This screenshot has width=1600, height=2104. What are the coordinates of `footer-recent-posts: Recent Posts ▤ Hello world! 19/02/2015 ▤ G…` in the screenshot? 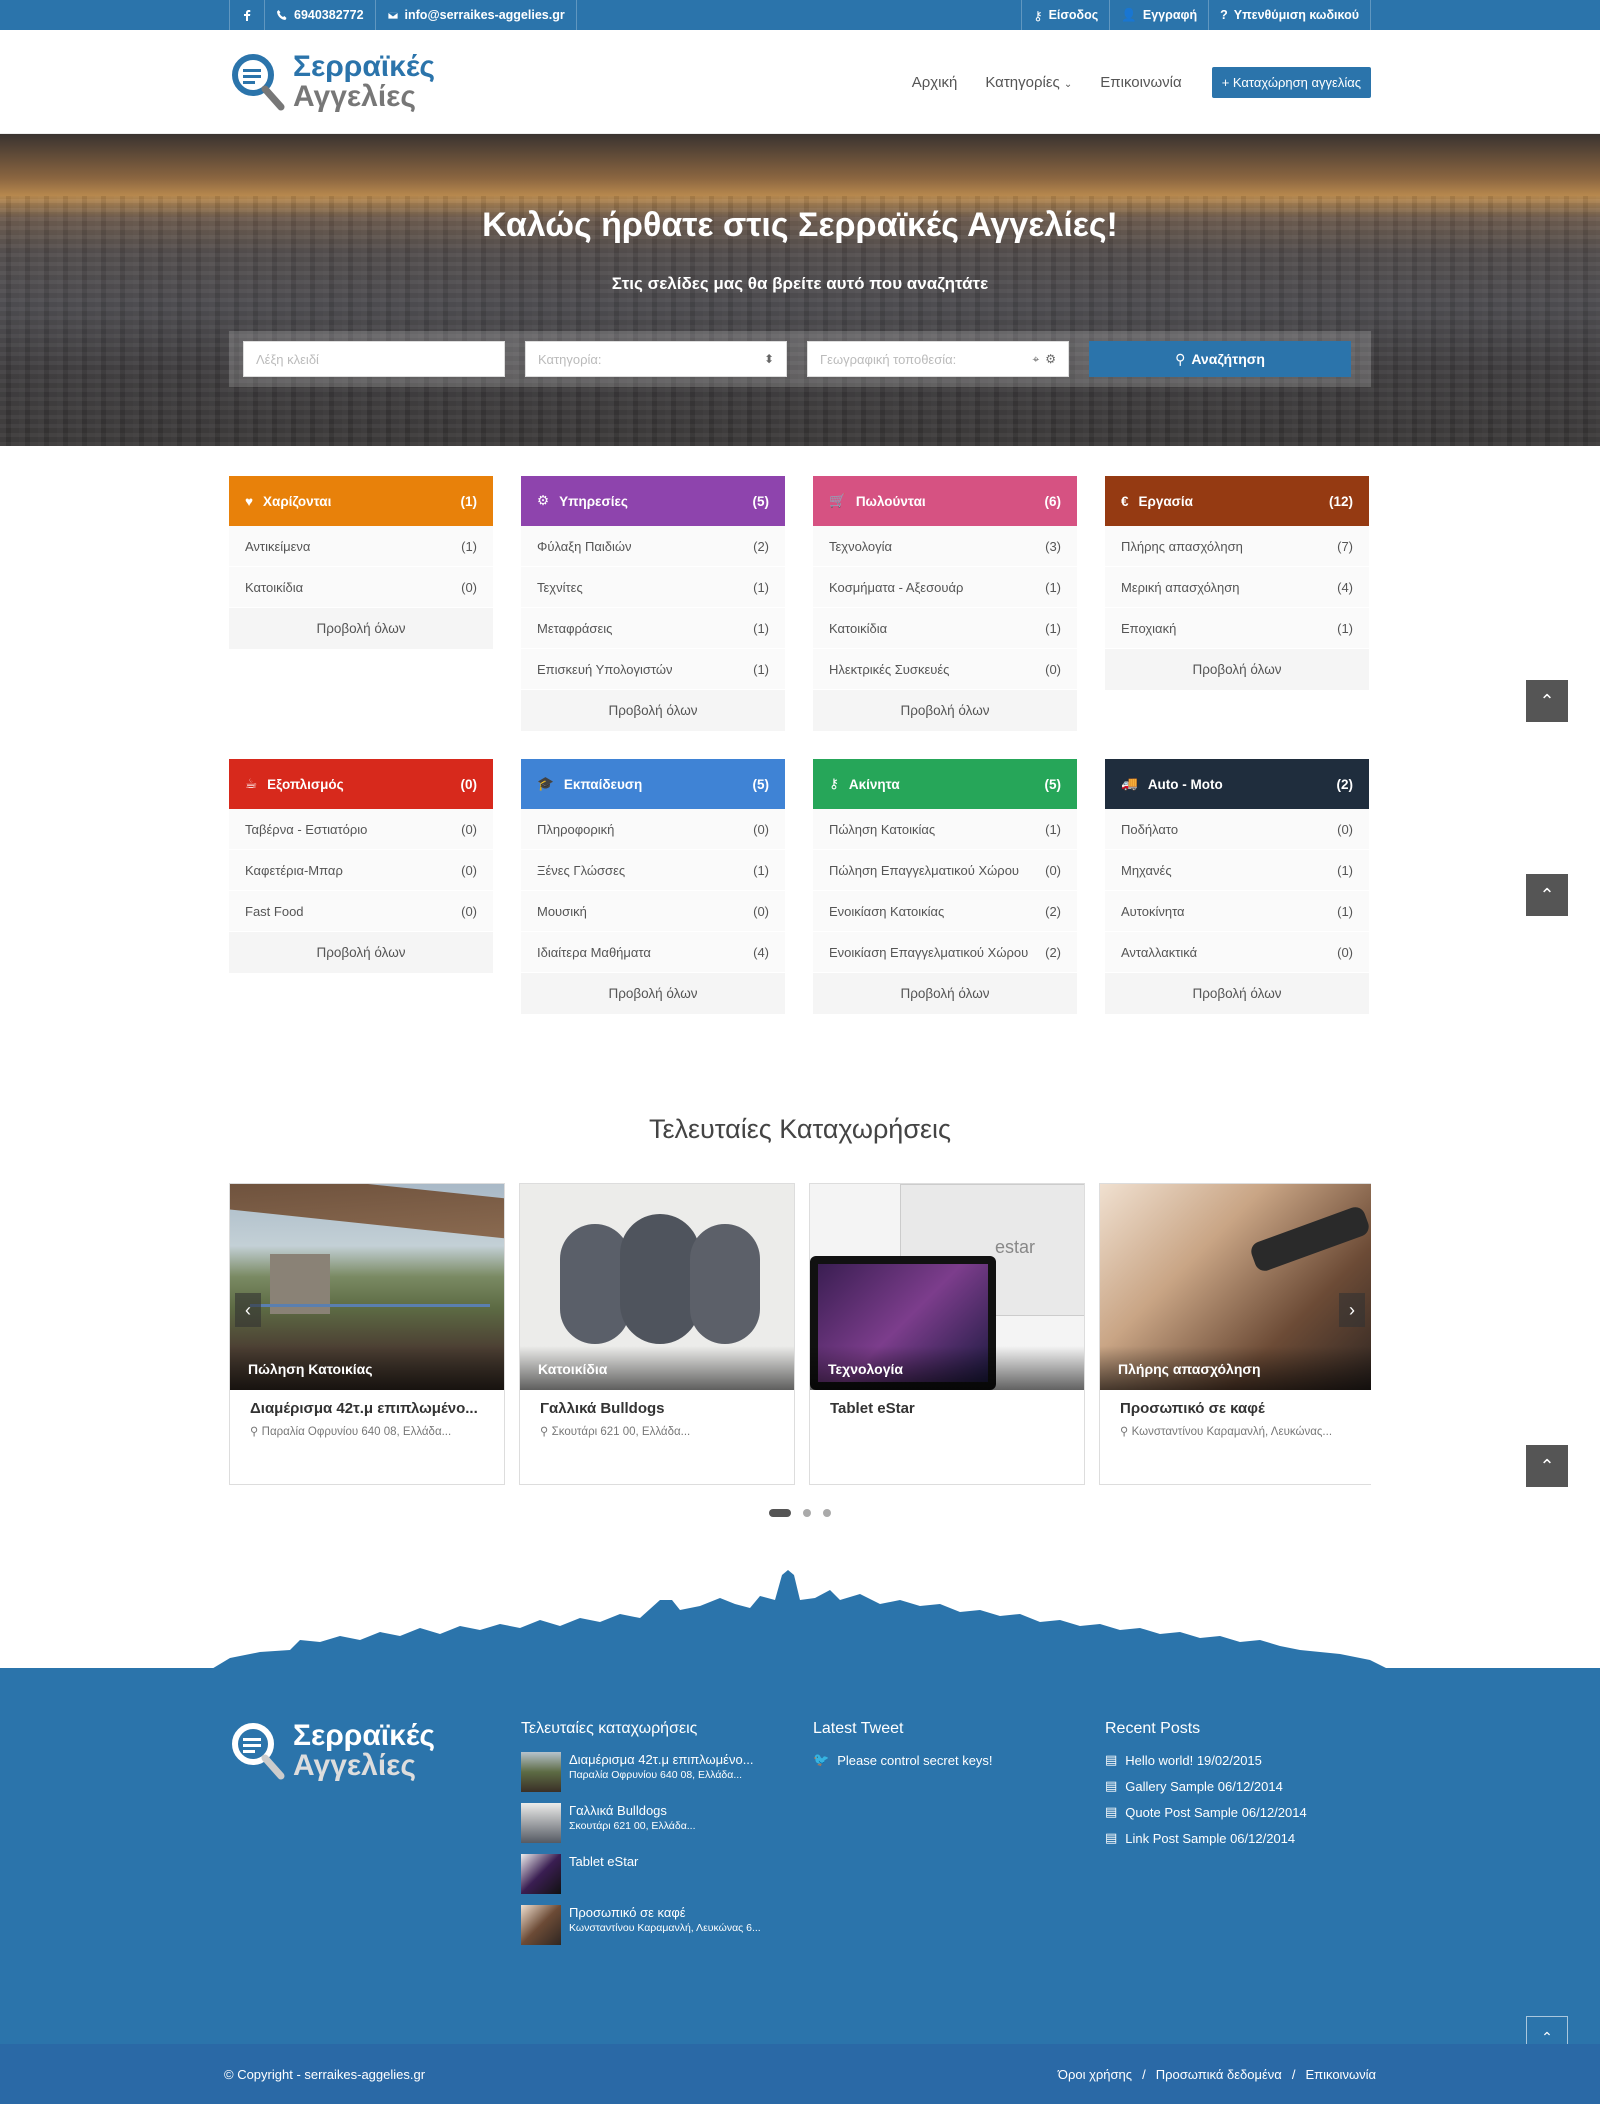 It's located at (1238, 1838).